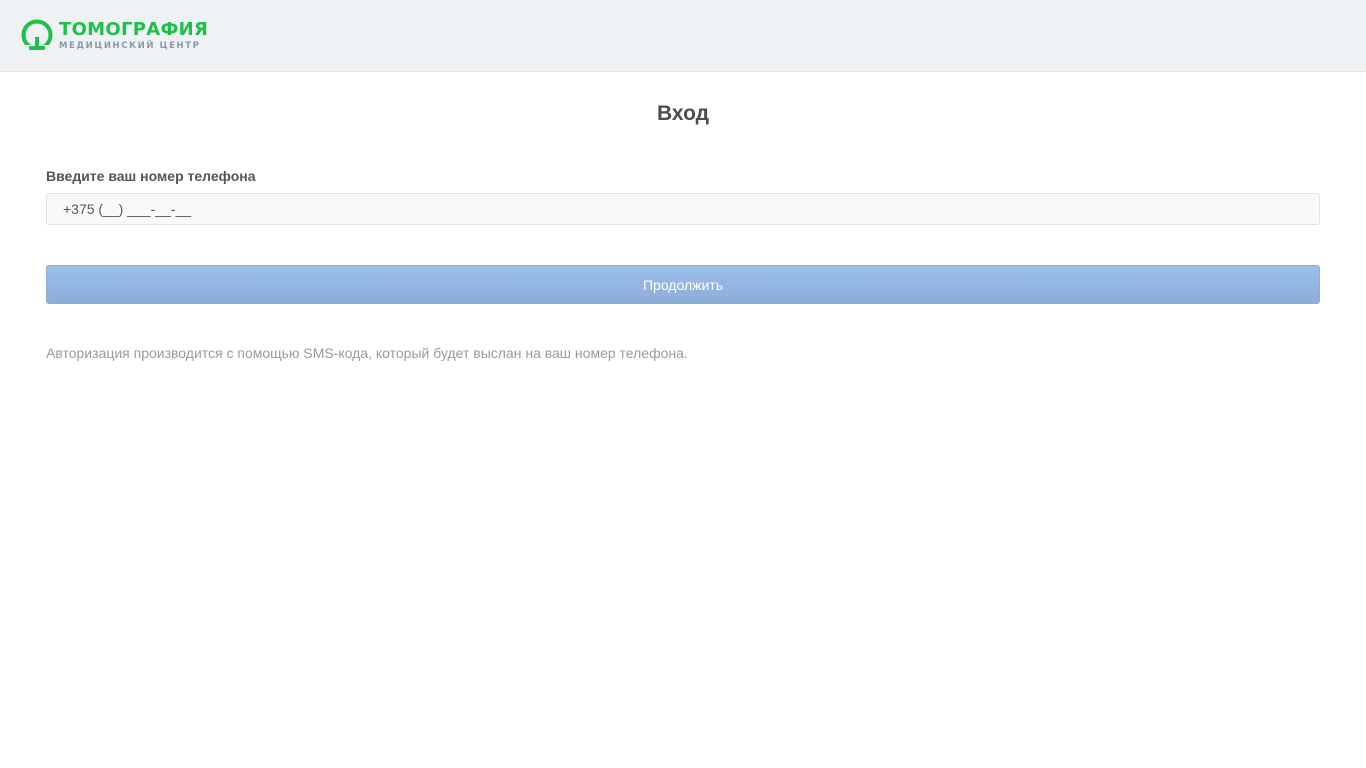 The height and width of the screenshot is (768, 1366). Describe the element at coordinates (683, 36) in the screenshot. I see `header-bar: ТОМОГРАФИЯ МЕДИЦИНСКИЙ ЦЕНТР` at that location.